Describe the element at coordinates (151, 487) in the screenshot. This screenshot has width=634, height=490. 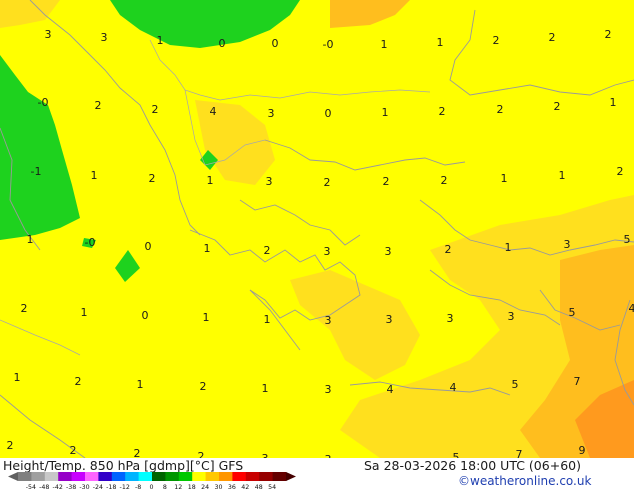
I see `colorbar-tick-label: 0` at that location.